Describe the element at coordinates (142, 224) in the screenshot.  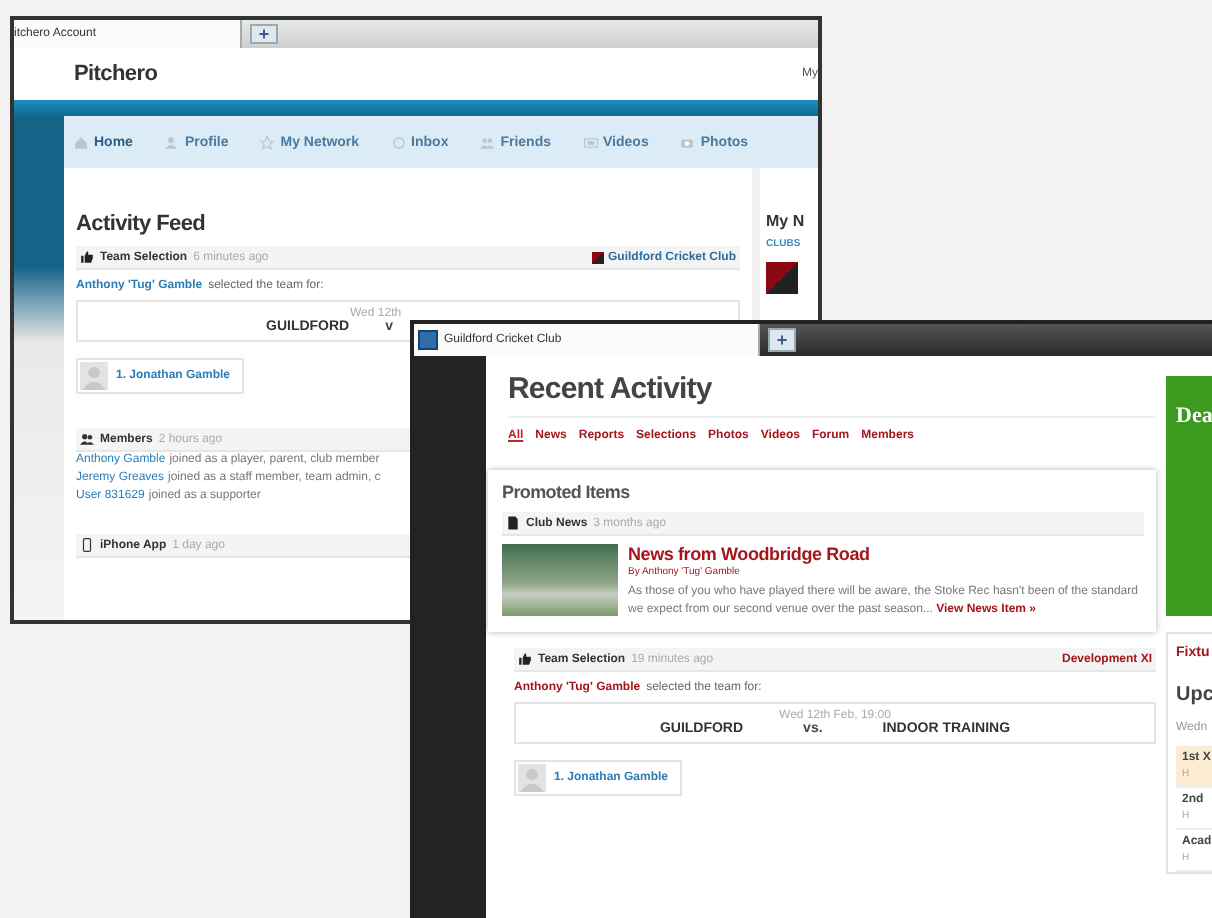
I see `page-heading: Activity Feed` at that location.